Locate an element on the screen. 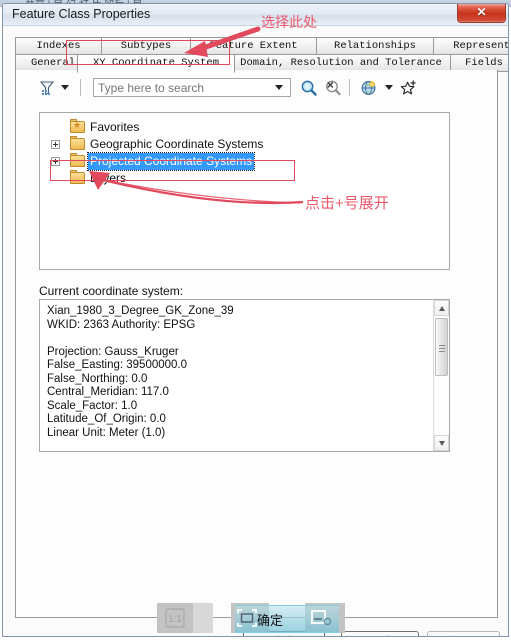 This screenshot has height=641, width=511. search-toolbar is located at coordinates (226, 88).